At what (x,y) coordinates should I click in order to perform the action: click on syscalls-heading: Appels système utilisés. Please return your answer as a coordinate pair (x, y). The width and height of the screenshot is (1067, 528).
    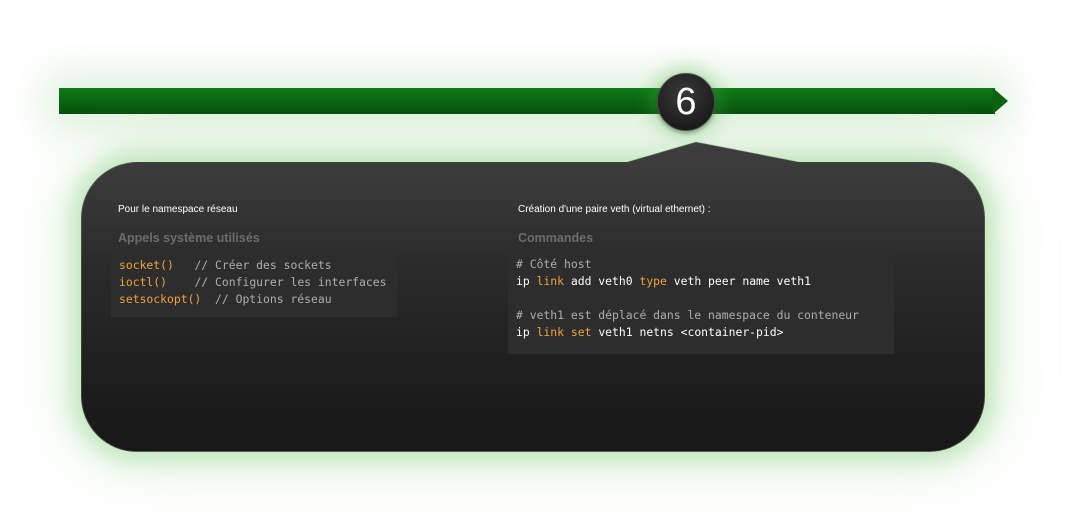
    Looking at the image, I should click on (189, 238).